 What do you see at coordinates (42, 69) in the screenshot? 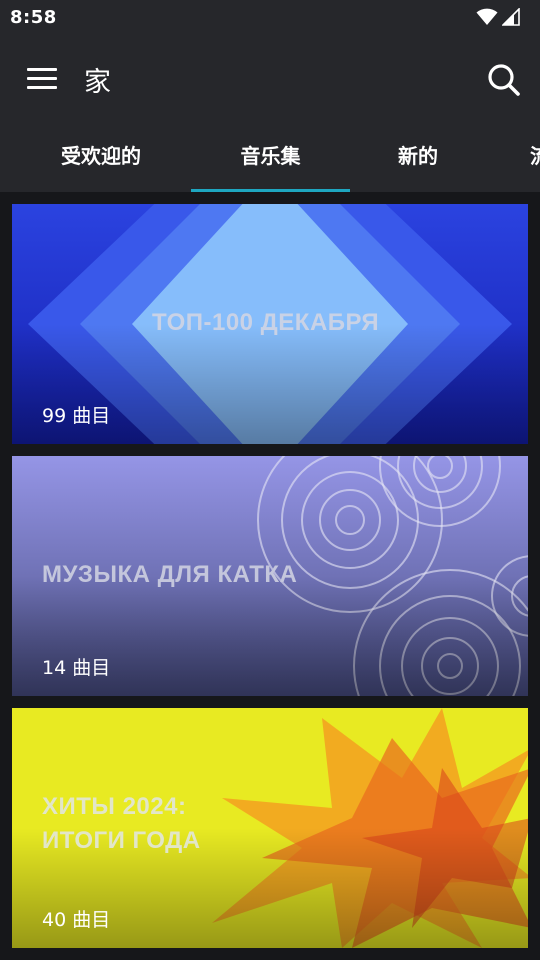
I see `menu-icon` at bounding box center [42, 69].